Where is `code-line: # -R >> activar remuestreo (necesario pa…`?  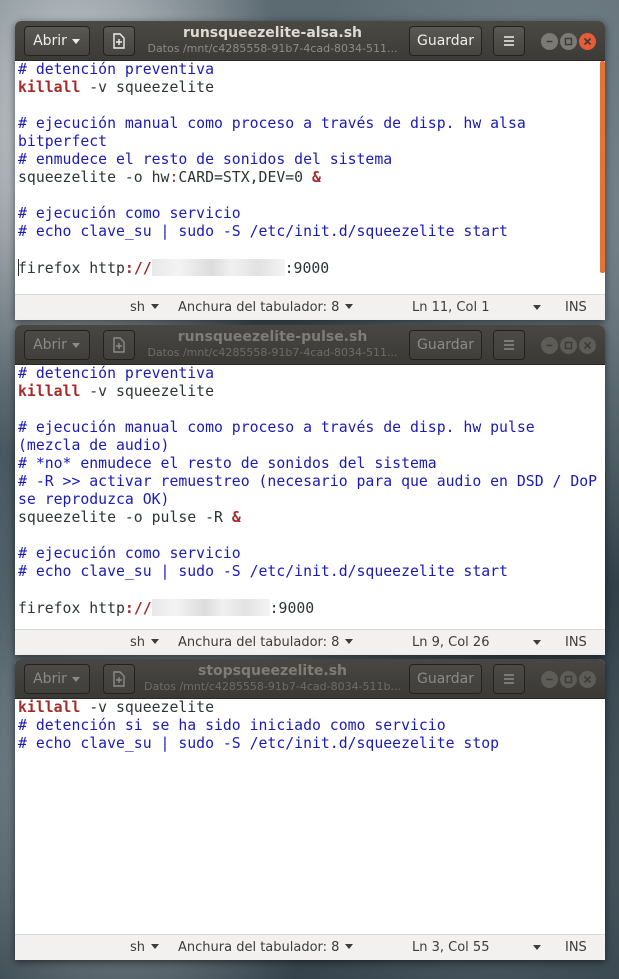 code-line: # -R >> activar remuestreo (necesario pa… is located at coordinates (308, 490).